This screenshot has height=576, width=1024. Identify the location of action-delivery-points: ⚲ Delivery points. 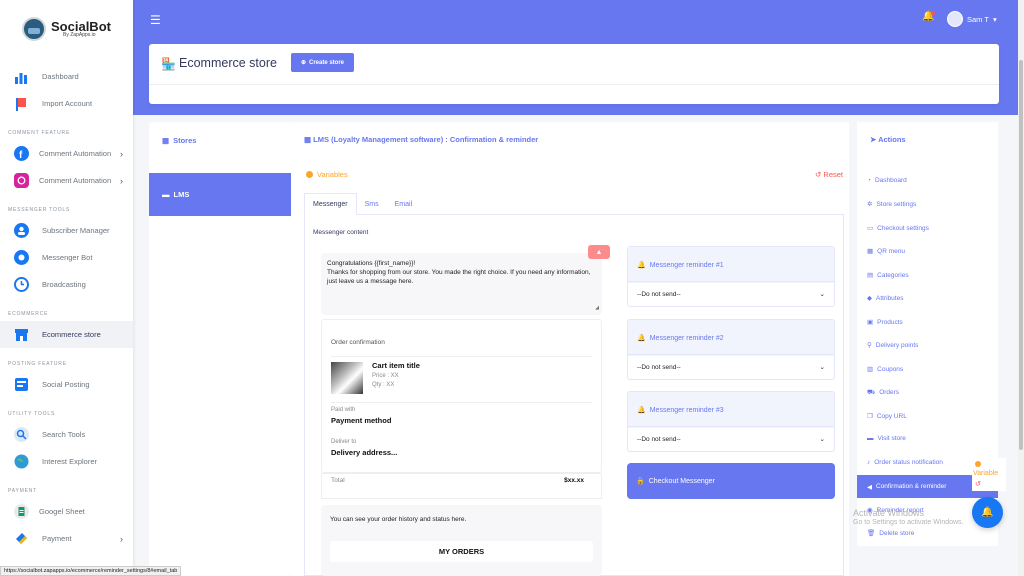
(892, 345).